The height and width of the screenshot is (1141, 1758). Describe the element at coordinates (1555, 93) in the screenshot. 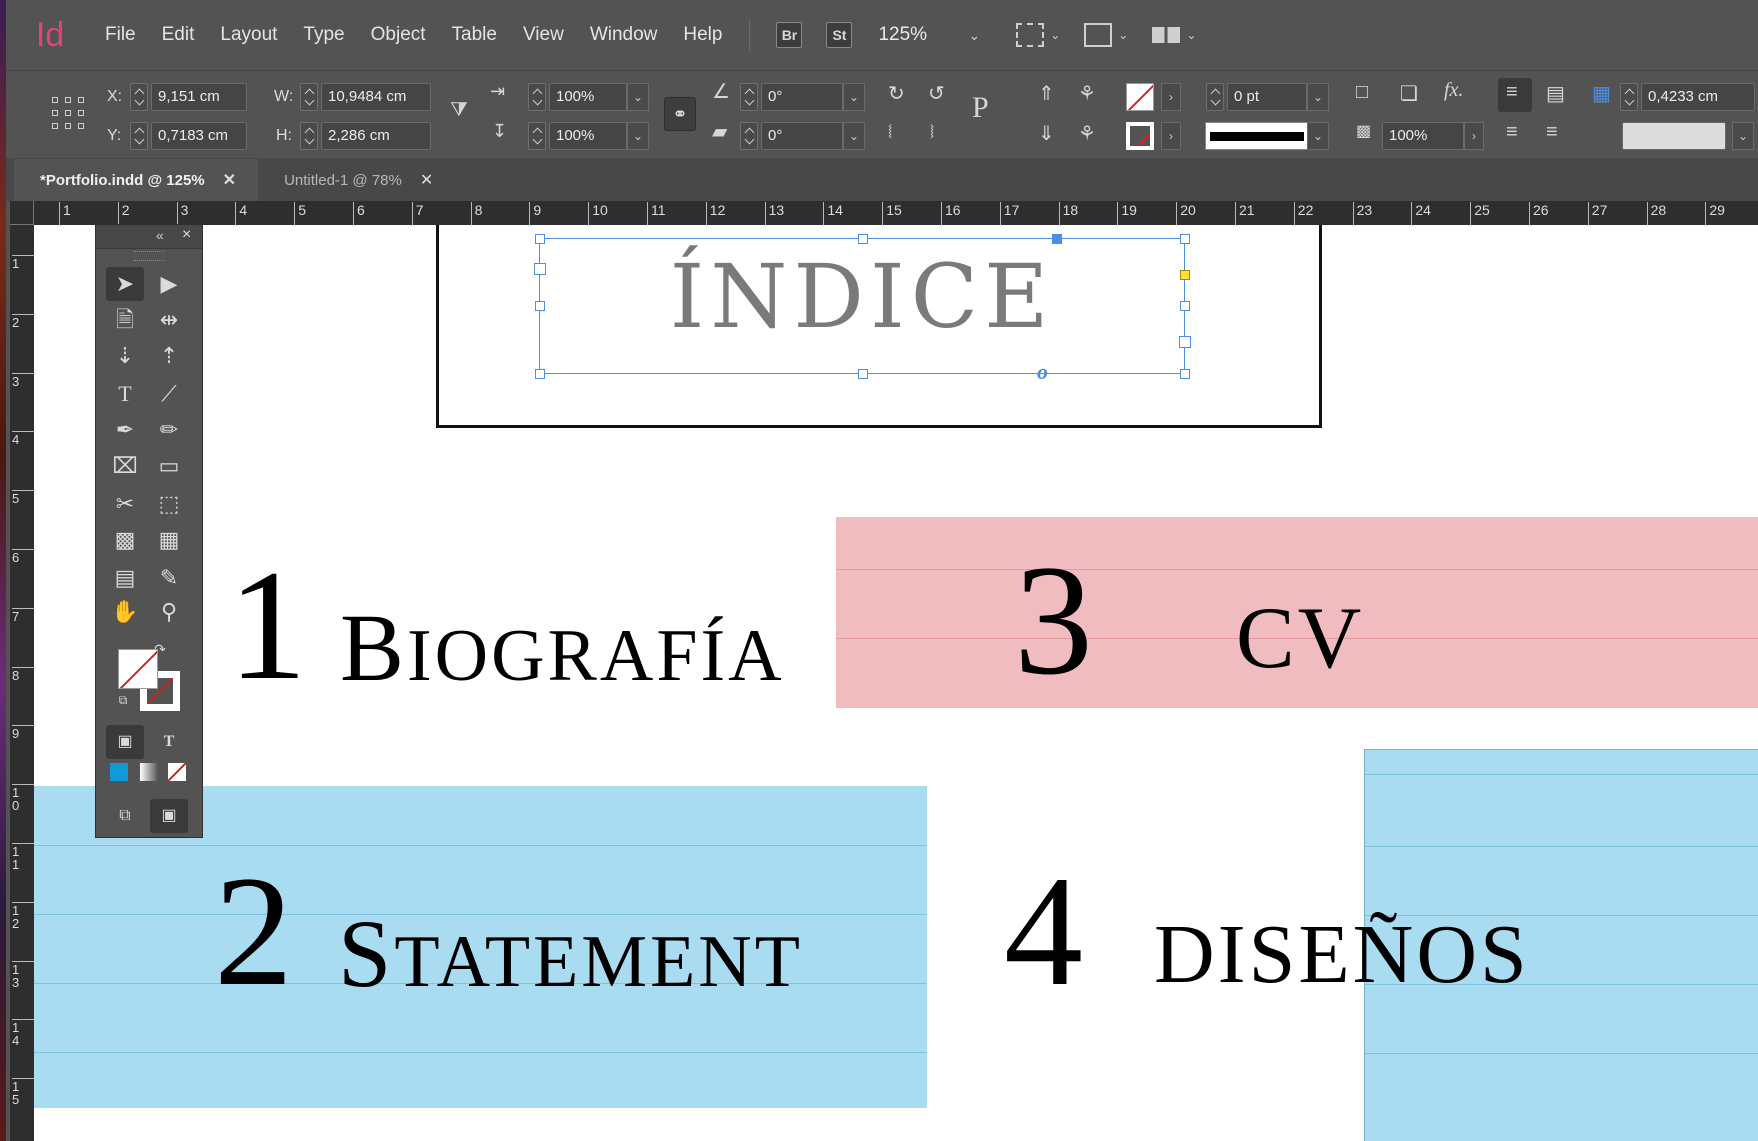

I see `text-frame-options-icon: ▤` at that location.